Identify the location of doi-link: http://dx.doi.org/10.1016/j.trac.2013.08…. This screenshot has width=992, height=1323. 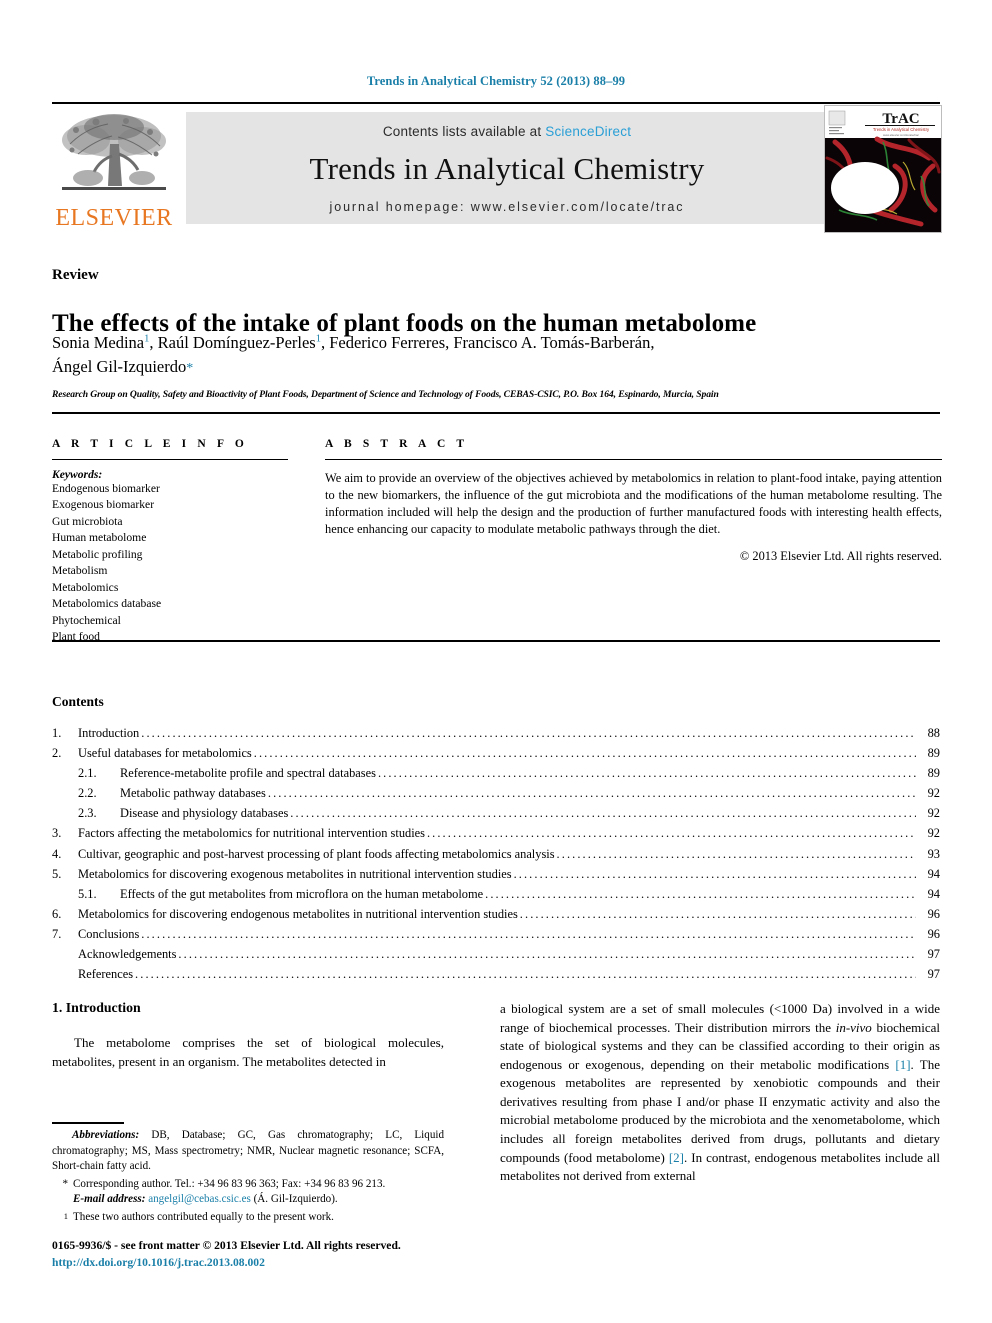
(282, 1263).